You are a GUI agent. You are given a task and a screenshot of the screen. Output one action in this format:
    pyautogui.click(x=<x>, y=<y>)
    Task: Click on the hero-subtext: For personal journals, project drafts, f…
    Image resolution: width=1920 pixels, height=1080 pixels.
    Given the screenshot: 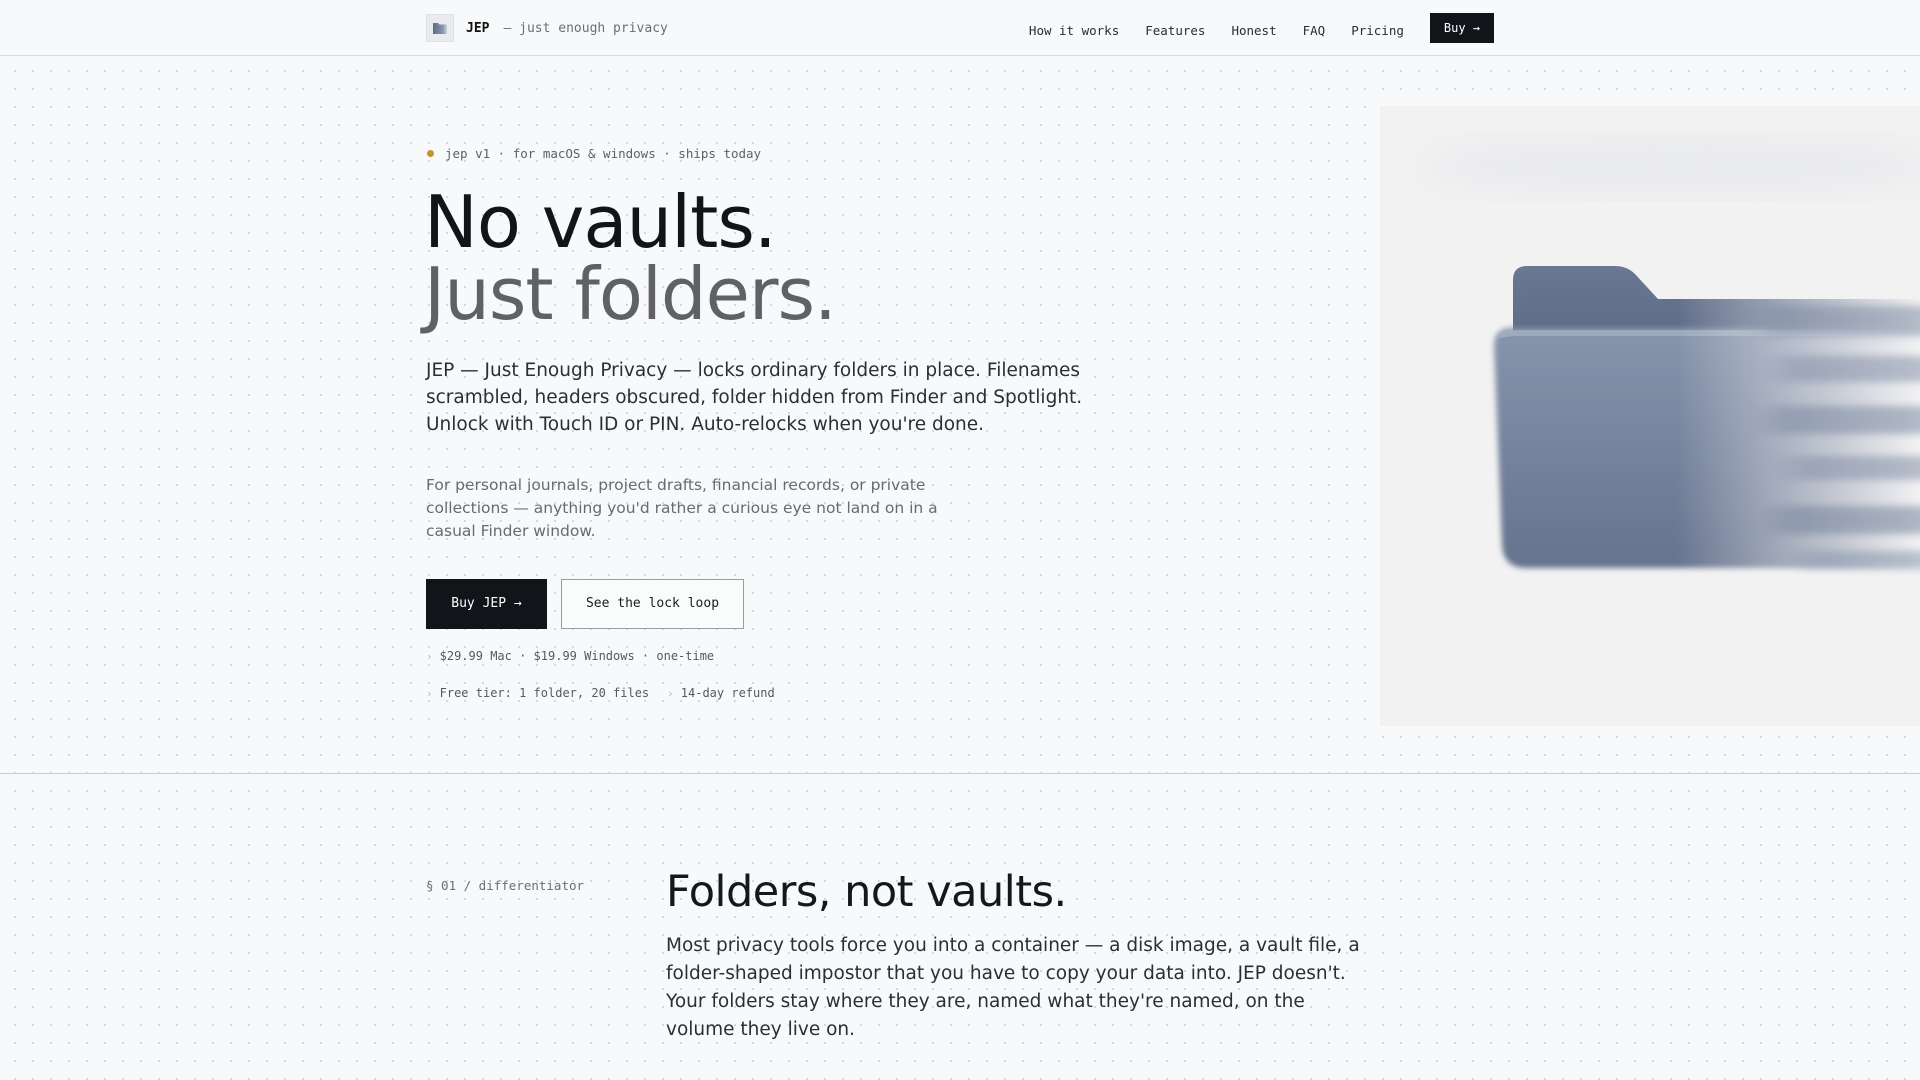 What is the action you would take?
    pyautogui.click(x=682, y=508)
    